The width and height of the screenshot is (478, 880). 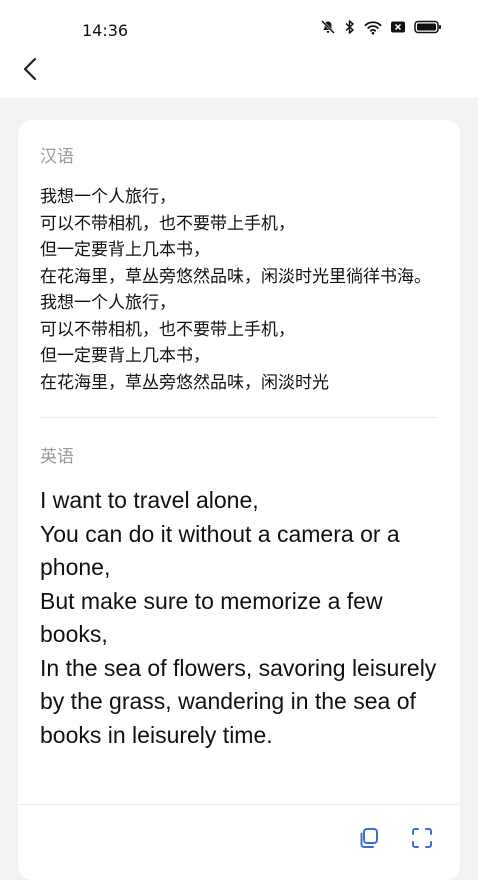 I want to click on action-bar, so click(x=395, y=838).